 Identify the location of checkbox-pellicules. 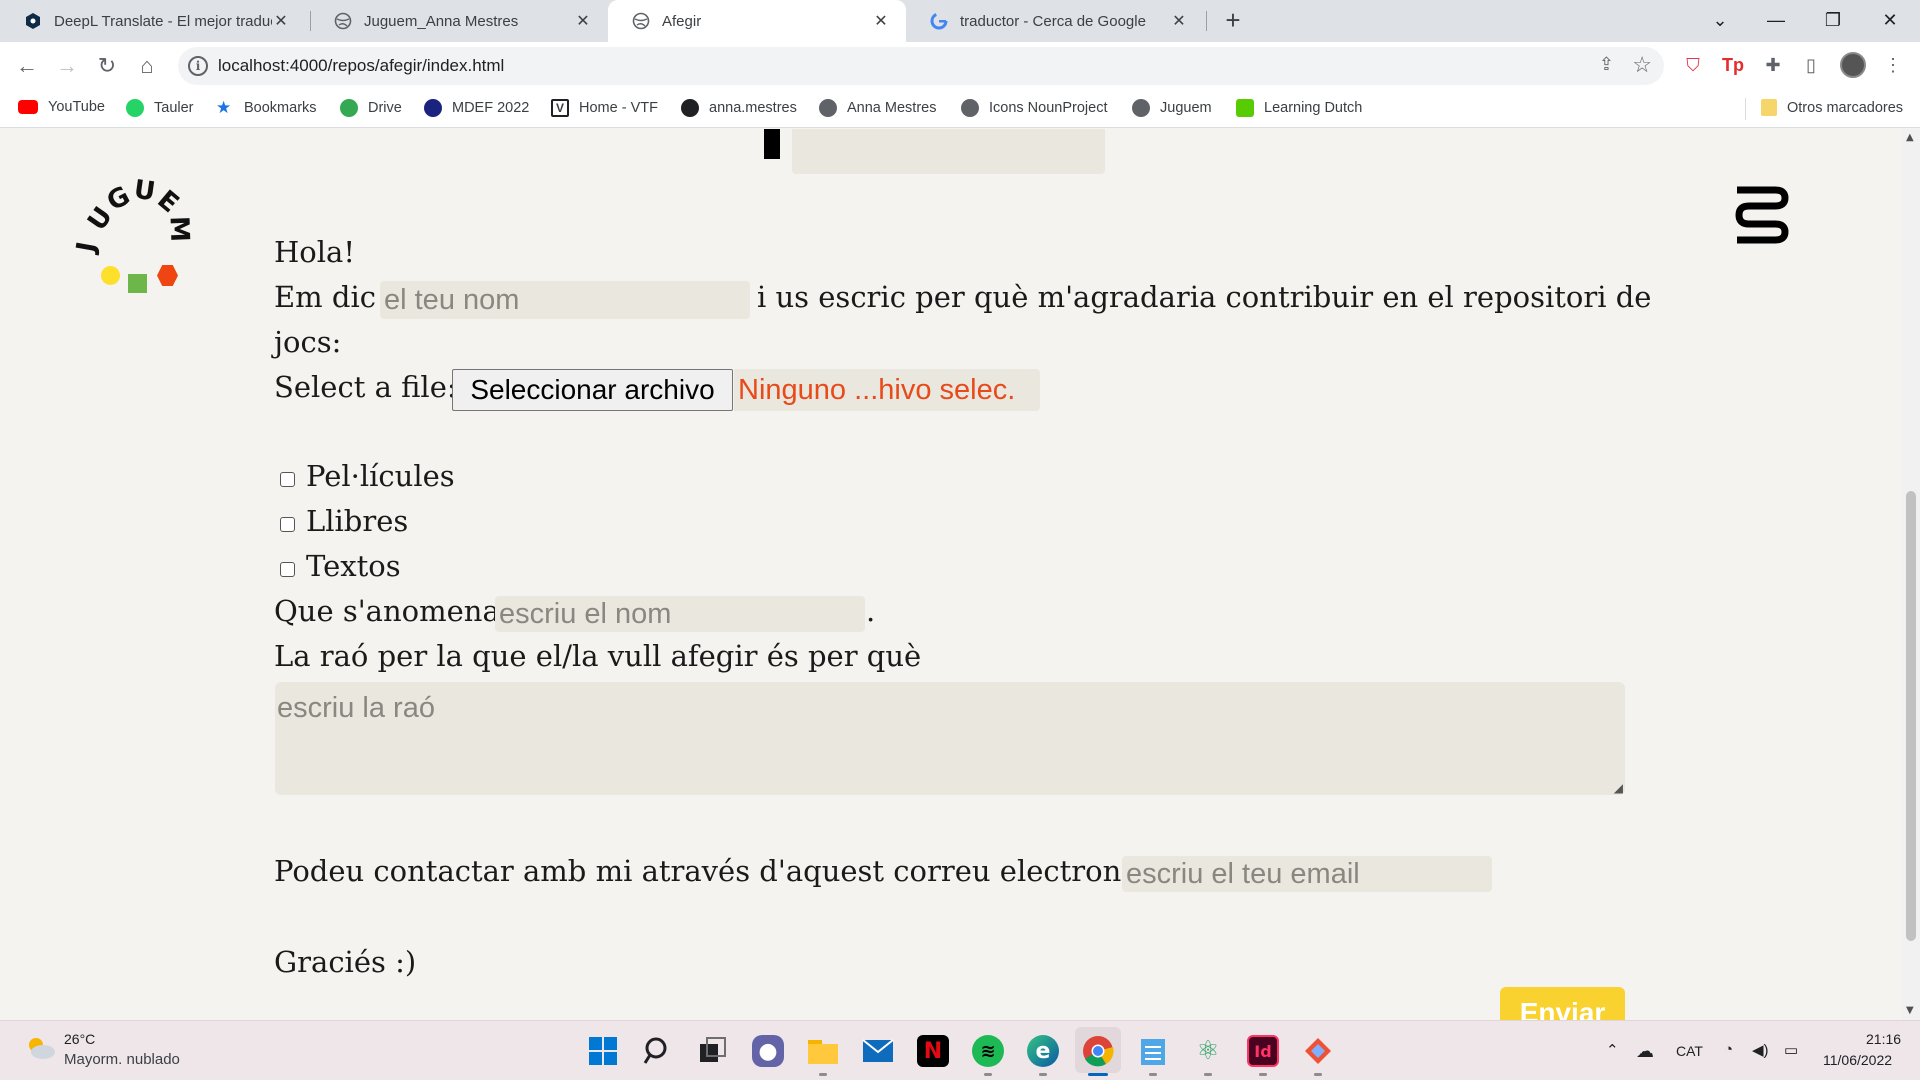
(287, 479).